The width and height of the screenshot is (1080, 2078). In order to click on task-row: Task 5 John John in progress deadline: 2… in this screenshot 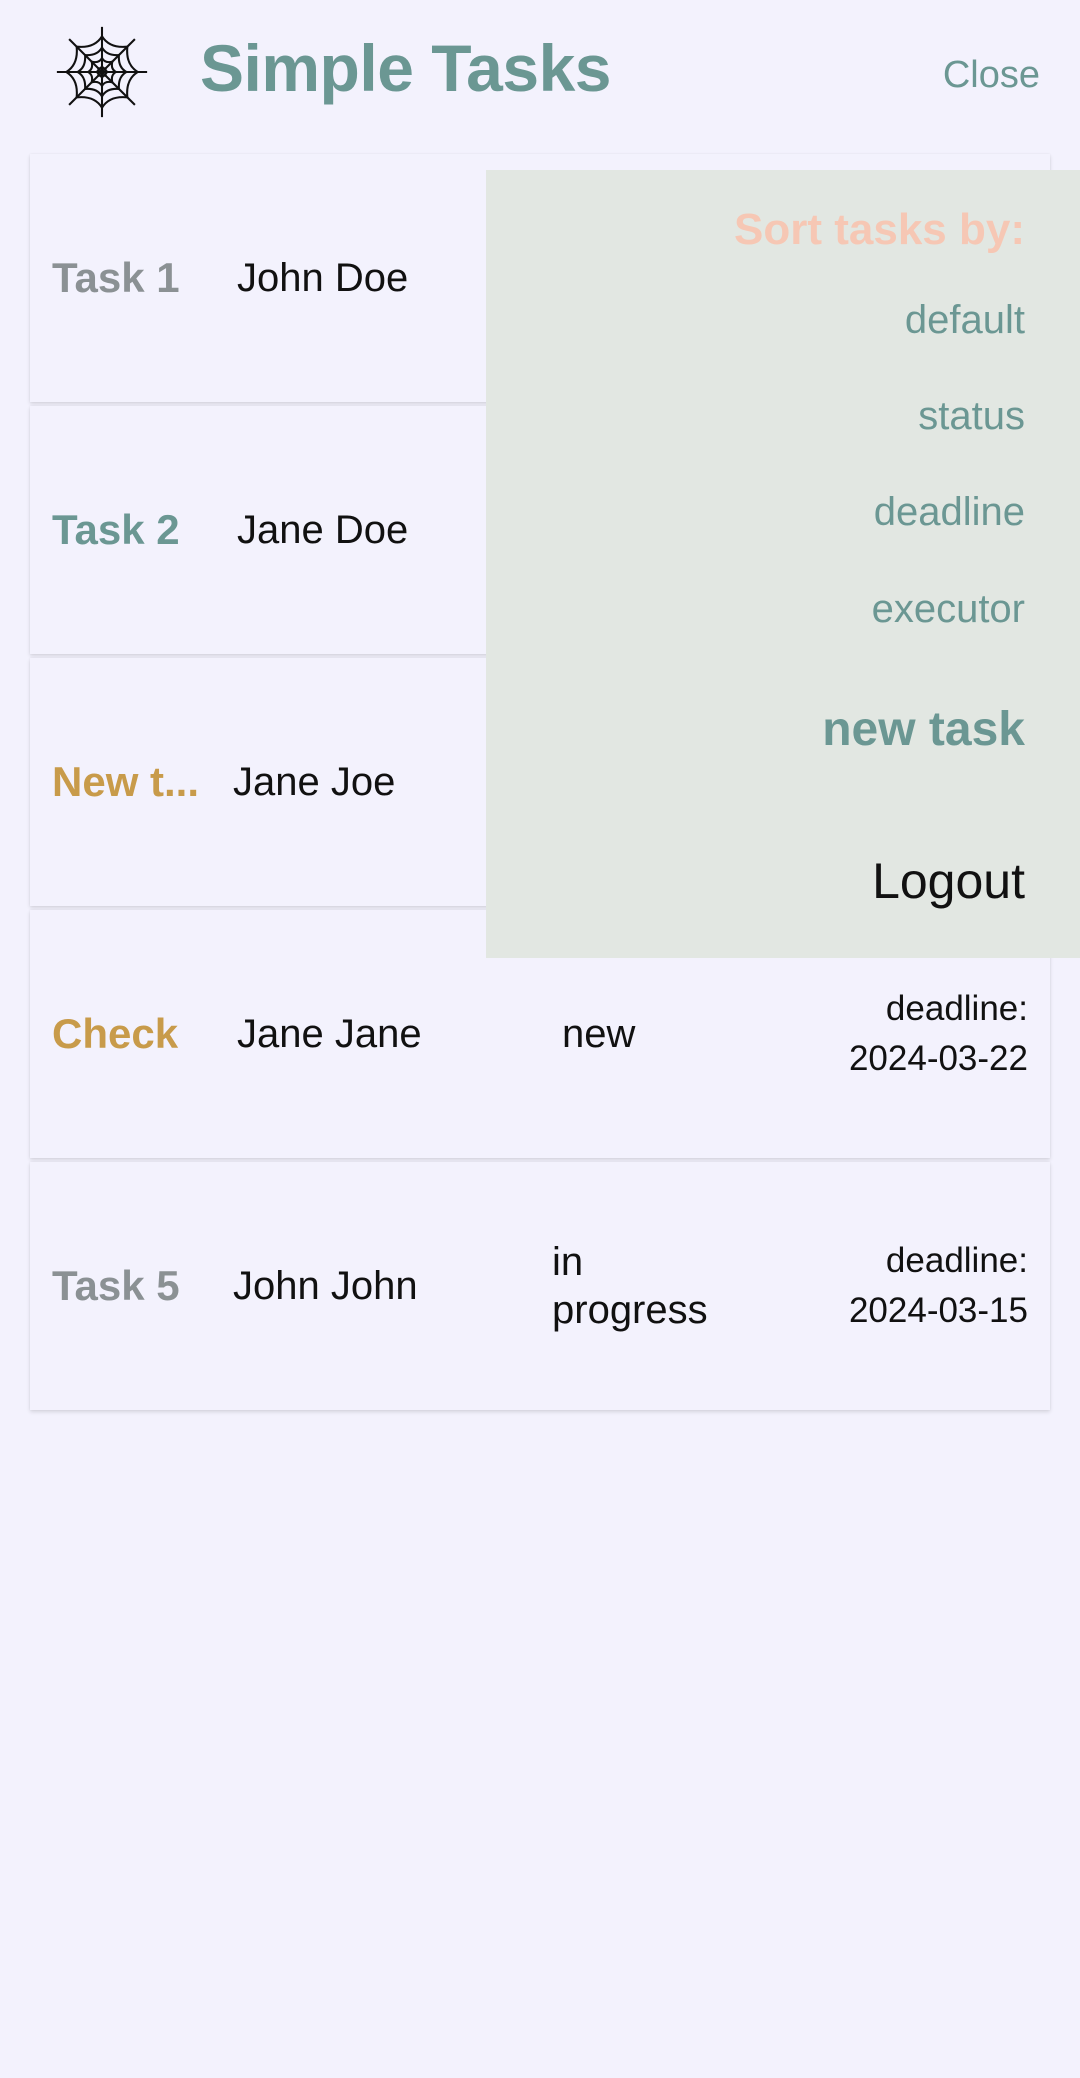, I will do `click(540, 1286)`.